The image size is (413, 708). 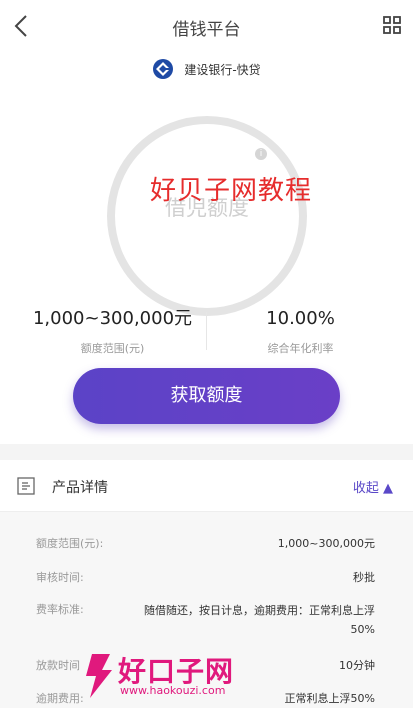 What do you see at coordinates (60, 577) in the screenshot?
I see `detail-label: 审核时间:` at bounding box center [60, 577].